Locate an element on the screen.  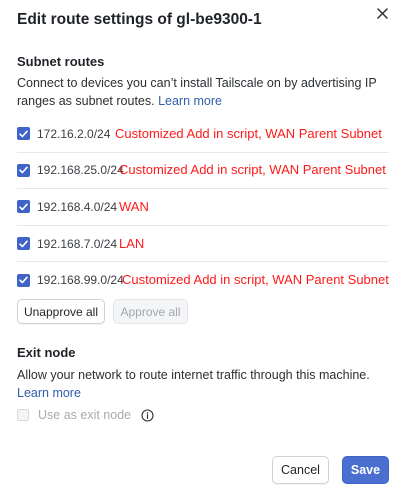
route-ip: 172.16.2.0/24 is located at coordinates (74, 133).